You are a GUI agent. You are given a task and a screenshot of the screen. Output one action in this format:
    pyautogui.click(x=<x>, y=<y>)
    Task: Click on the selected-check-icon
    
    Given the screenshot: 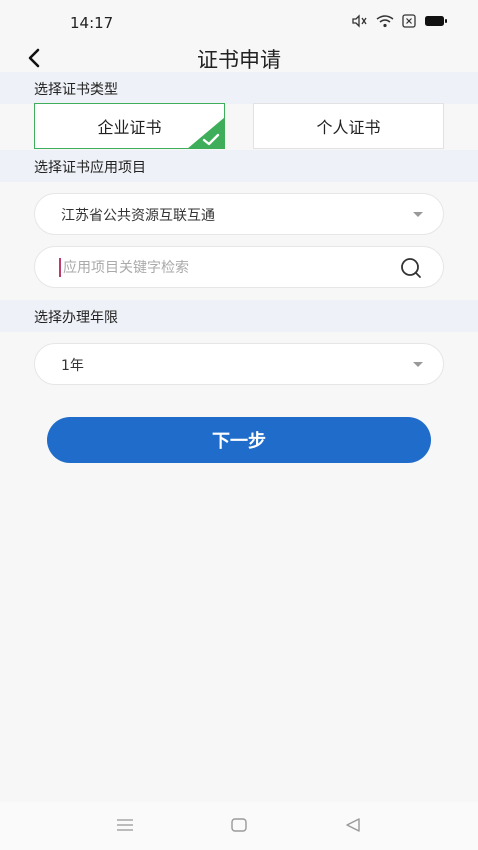 What is the action you would take?
    pyautogui.click(x=206, y=133)
    